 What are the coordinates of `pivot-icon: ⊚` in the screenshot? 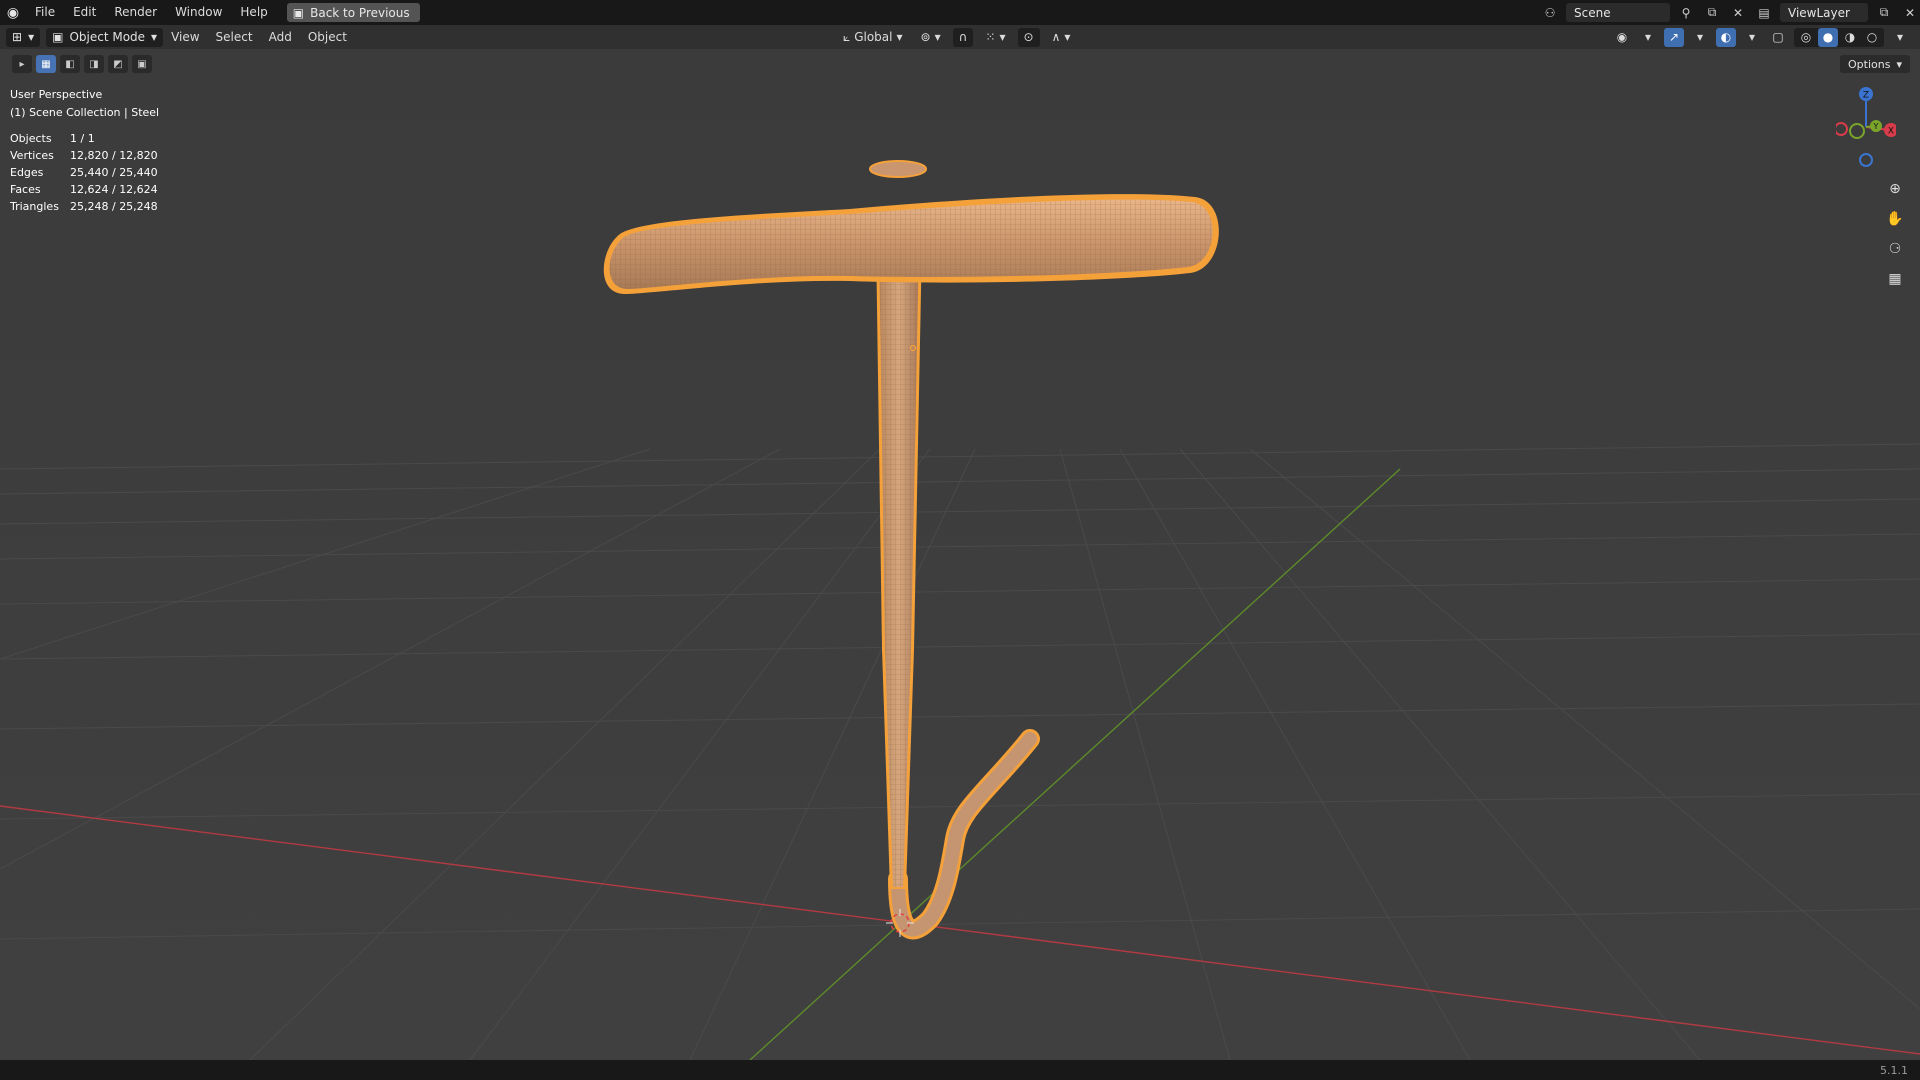 It's located at (925, 37).